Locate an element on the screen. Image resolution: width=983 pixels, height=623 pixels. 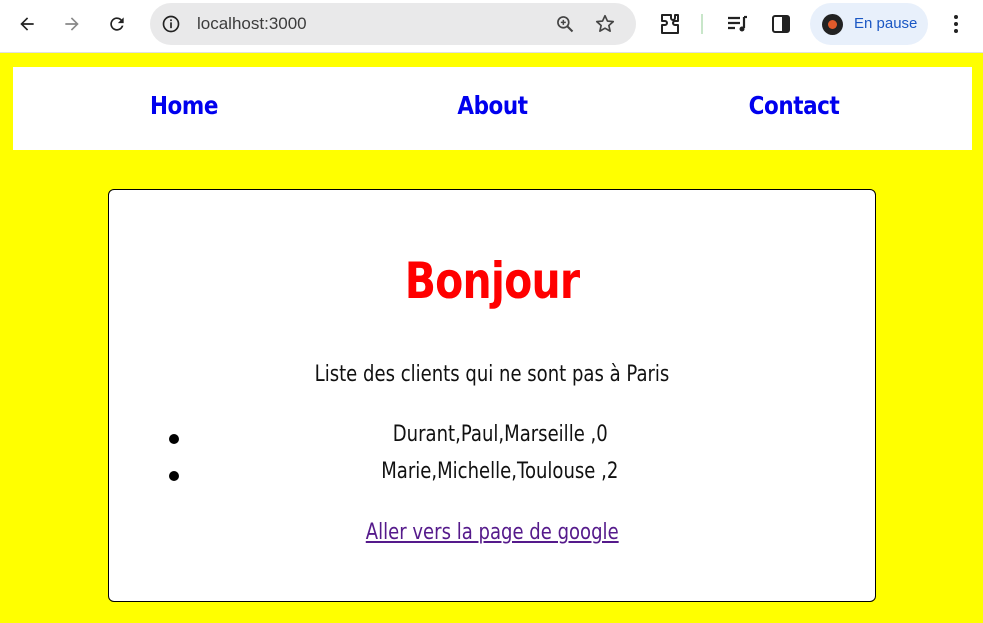
reload-button is located at coordinates (117, 24).